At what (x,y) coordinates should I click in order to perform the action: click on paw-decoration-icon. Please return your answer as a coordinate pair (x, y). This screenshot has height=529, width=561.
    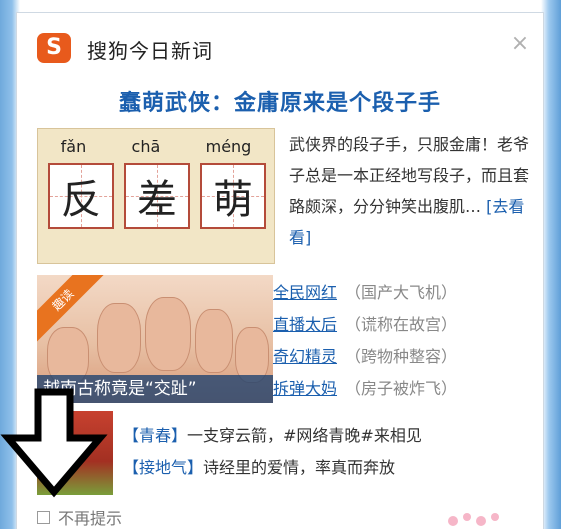
    Looking at the image, I should click on (473, 519).